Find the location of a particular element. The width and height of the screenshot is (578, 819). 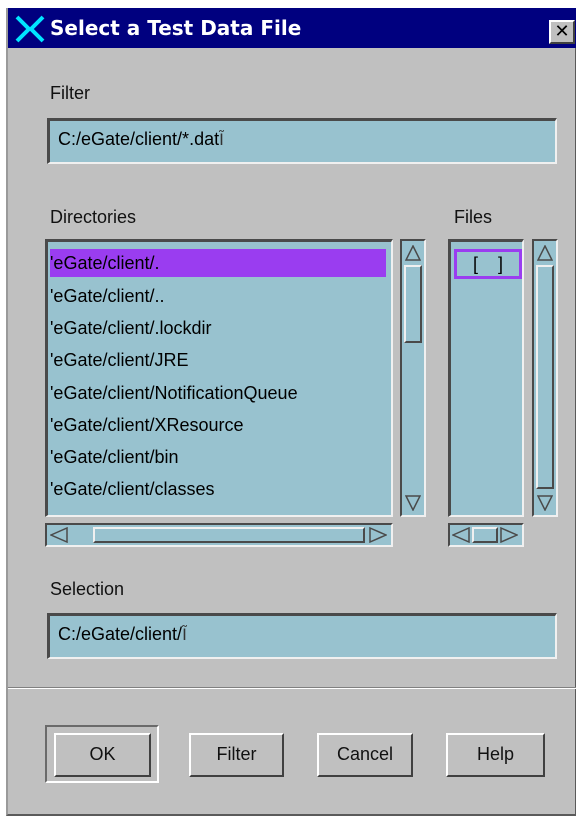

directories-horizontal-scrollbar is located at coordinates (219, 535).